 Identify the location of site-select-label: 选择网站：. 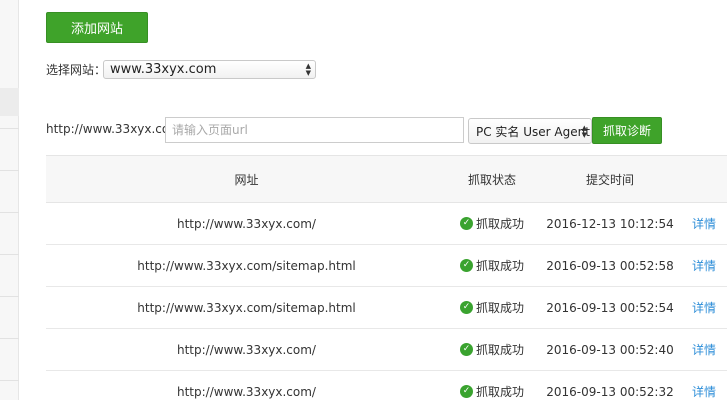
(76, 70).